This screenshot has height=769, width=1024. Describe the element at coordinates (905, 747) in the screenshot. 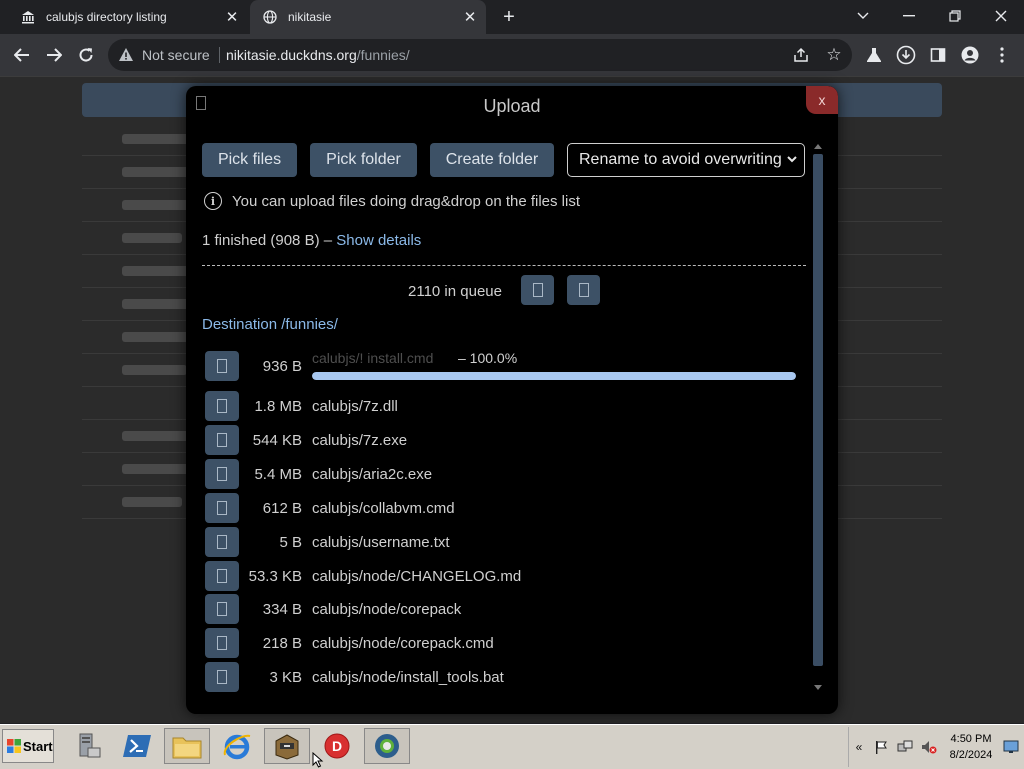

I see `network-icon` at that location.